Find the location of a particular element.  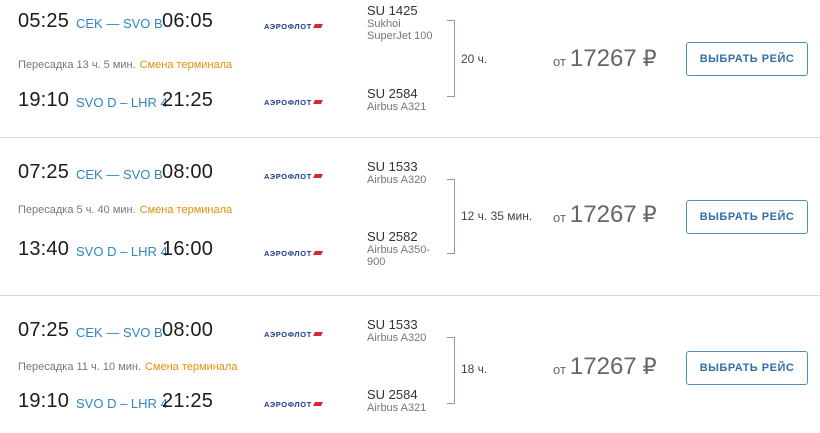

transfer-duration: Пересадка 13 ч. 5 мин. is located at coordinates (77, 65).